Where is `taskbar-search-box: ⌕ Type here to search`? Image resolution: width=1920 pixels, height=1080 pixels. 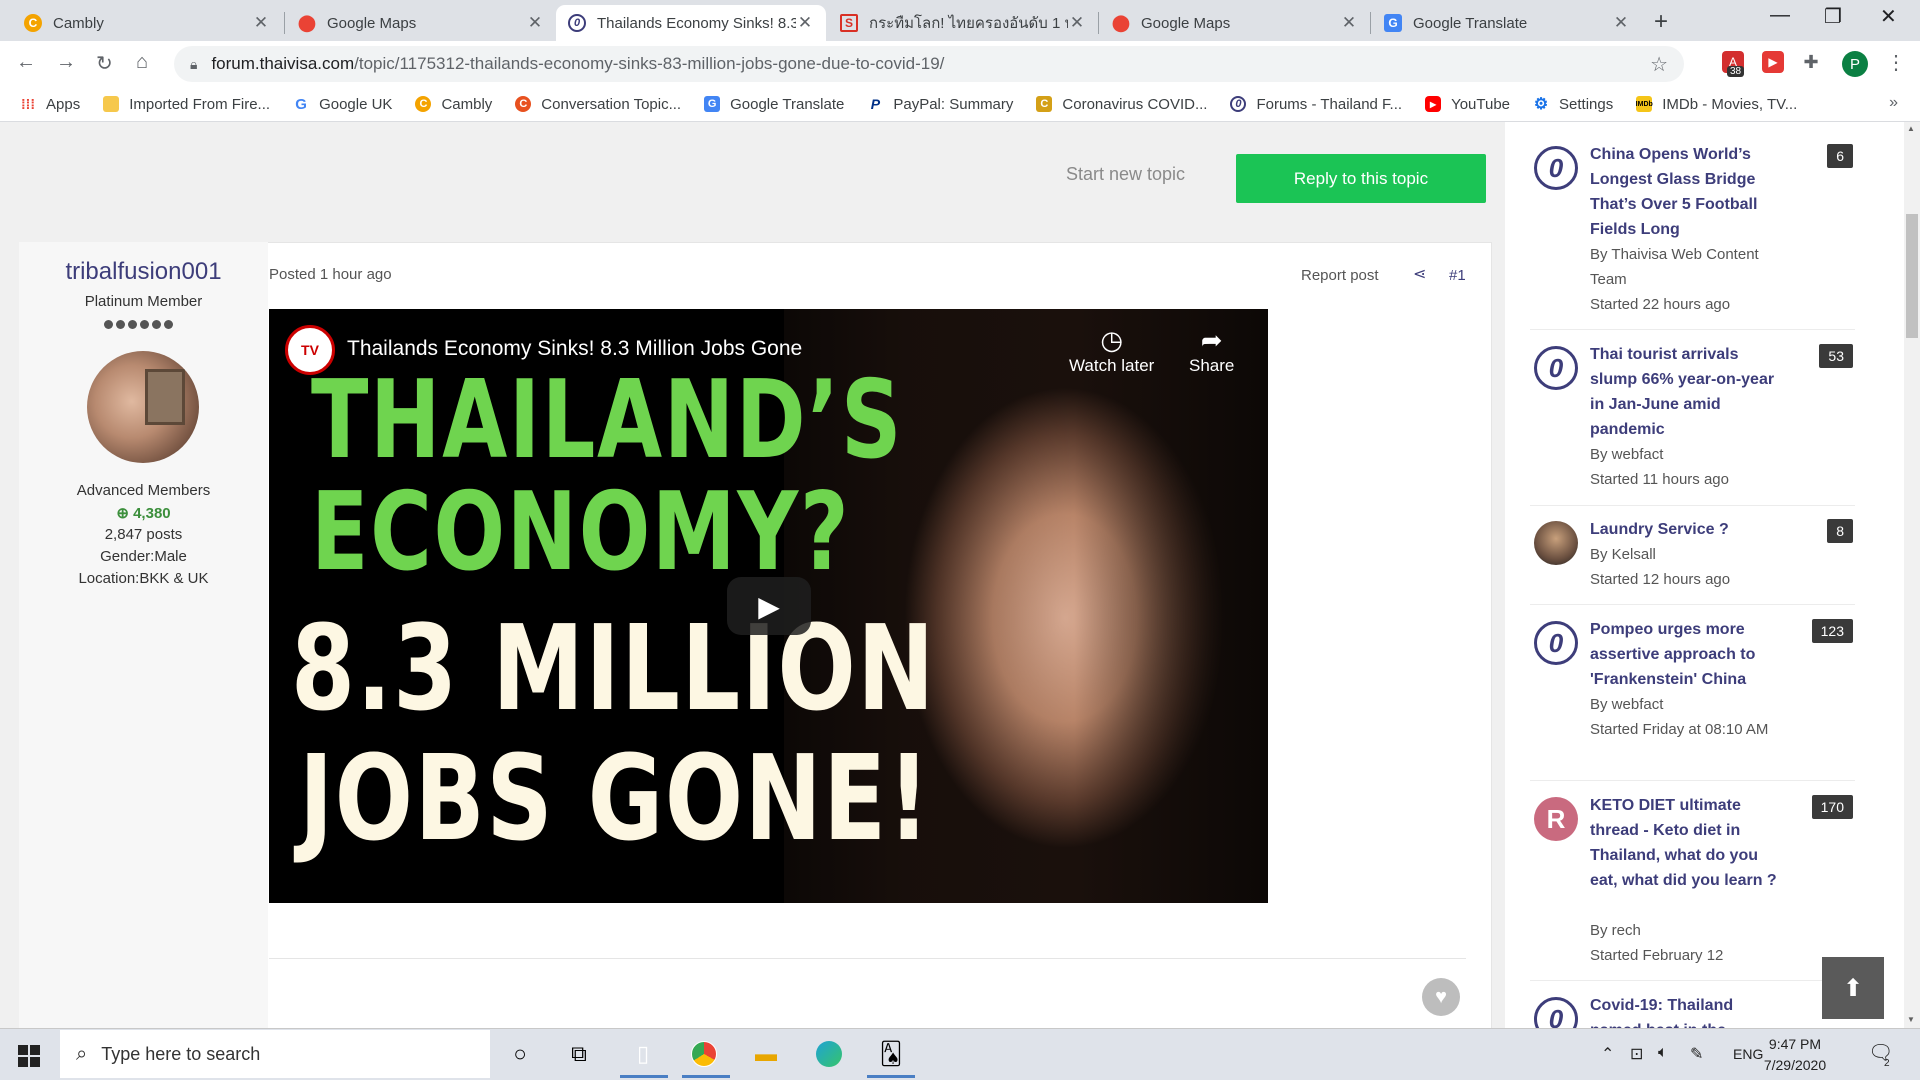
taskbar-search-box: ⌕ Type here to search is located at coordinates (275, 1054).